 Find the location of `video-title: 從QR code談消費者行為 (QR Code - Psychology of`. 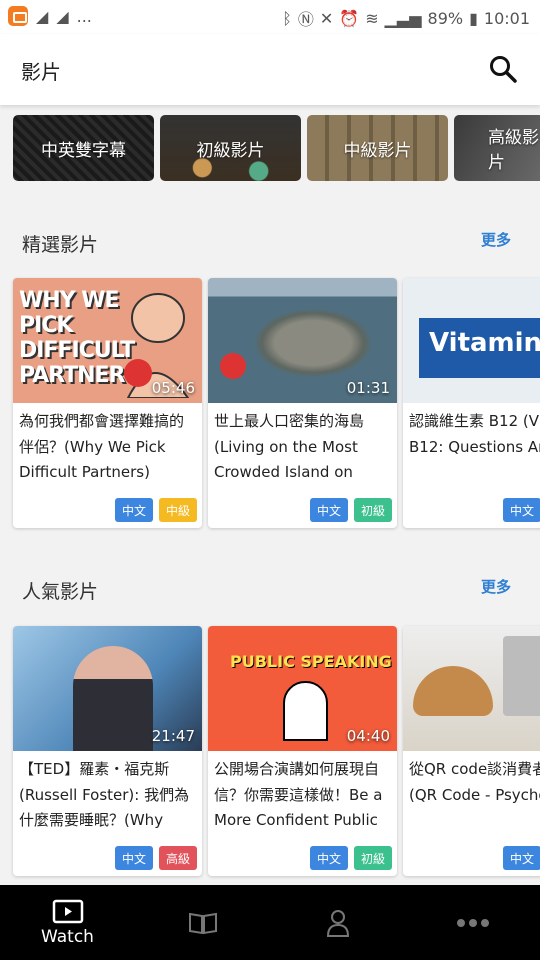

video-title: 從QR code談消費者行為 (QR Code - Psychology of is located at coordinates (474, 782).